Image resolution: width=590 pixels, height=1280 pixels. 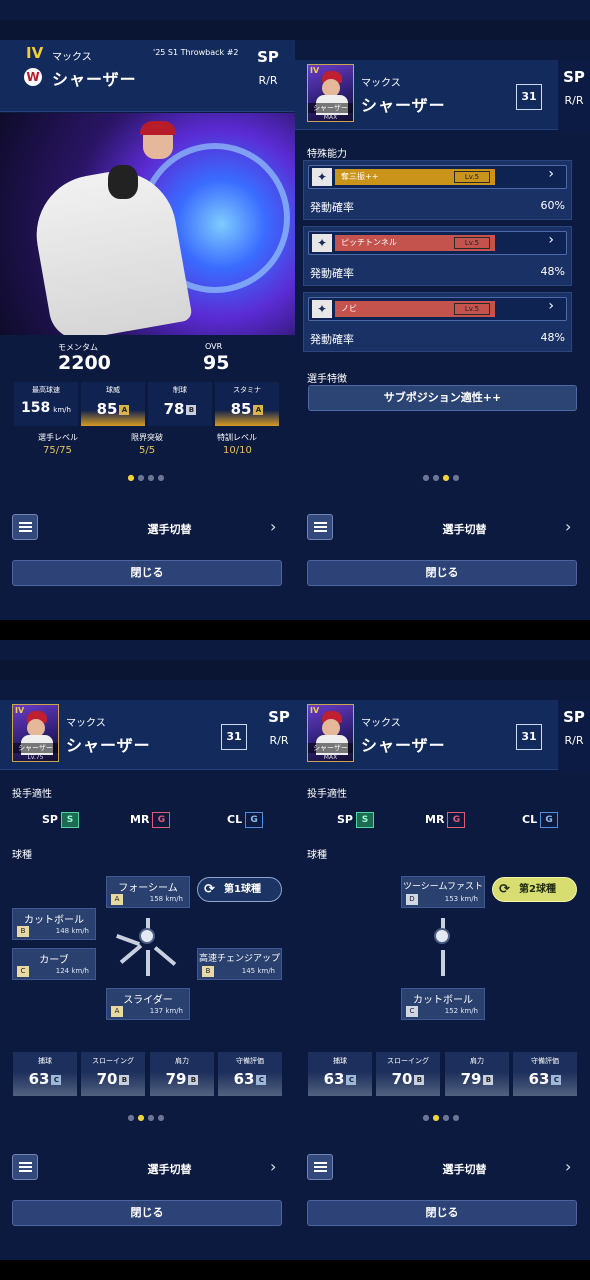 What do you see at coordinates (552, 337) in the screenshot?
I see `rate-value: 48%` at bounding box center [552, 337].